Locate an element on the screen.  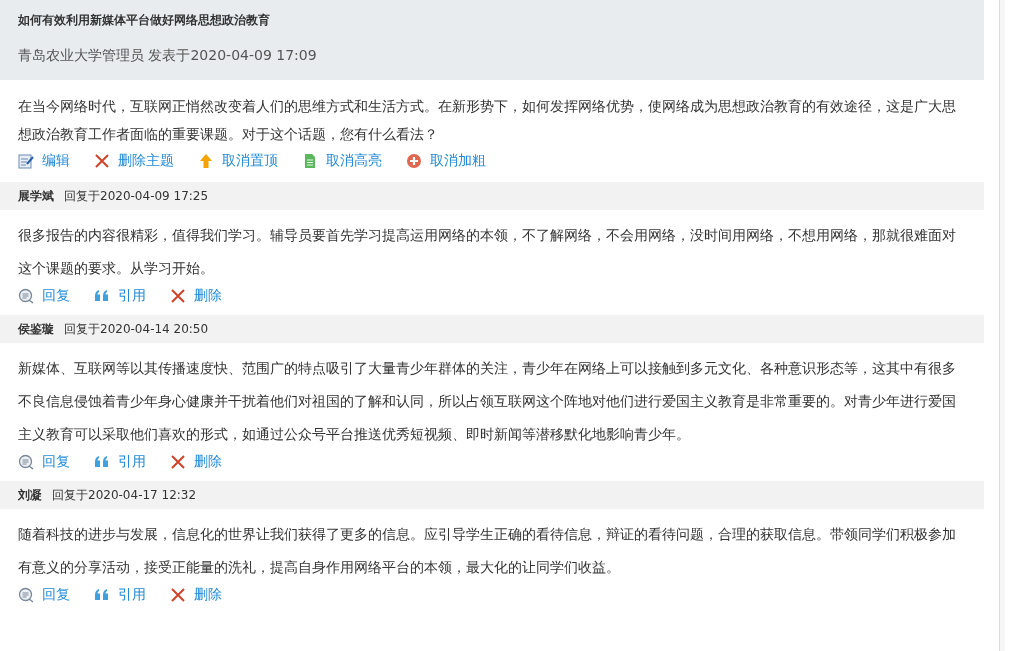
topic-meta: 青岛农业大学管理员 发表于2020-04-09 17:09 is located at coordinates (168, 56).